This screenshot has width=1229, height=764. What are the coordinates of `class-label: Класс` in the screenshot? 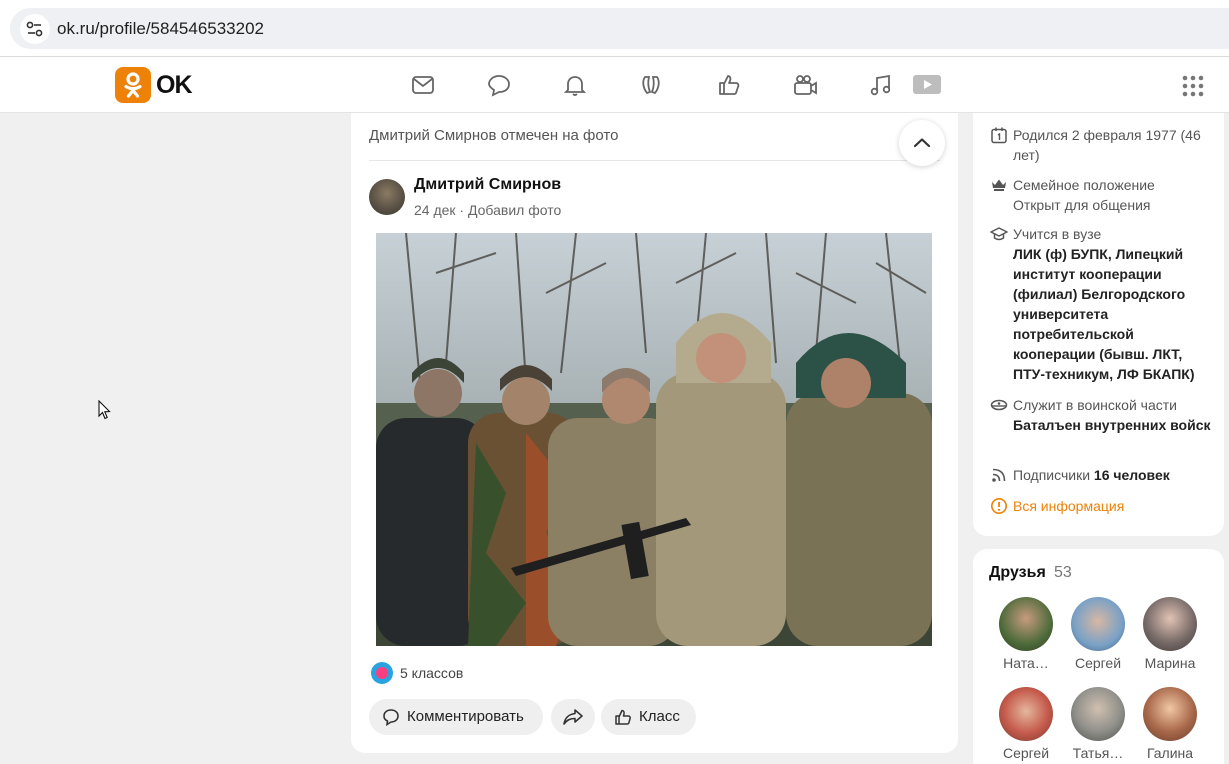 It's located at (659, 716).